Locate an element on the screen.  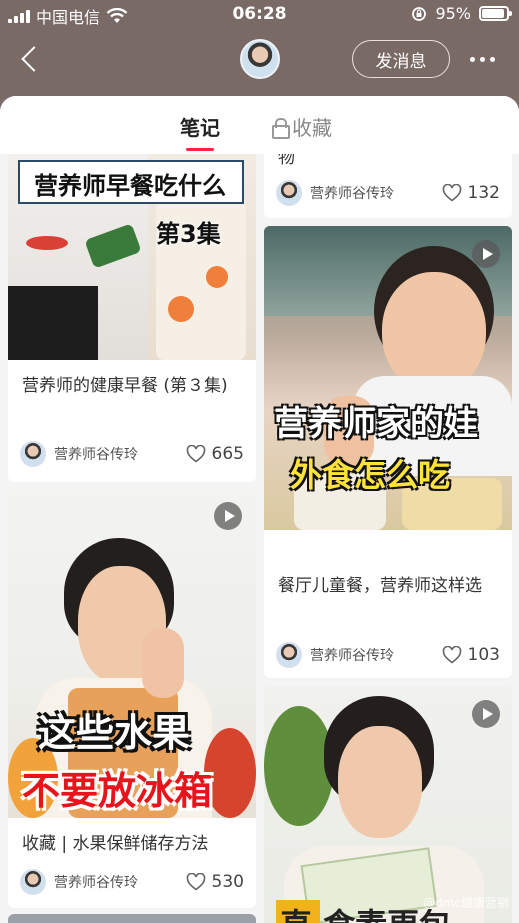
avatar is located at coordinates (260, 59).